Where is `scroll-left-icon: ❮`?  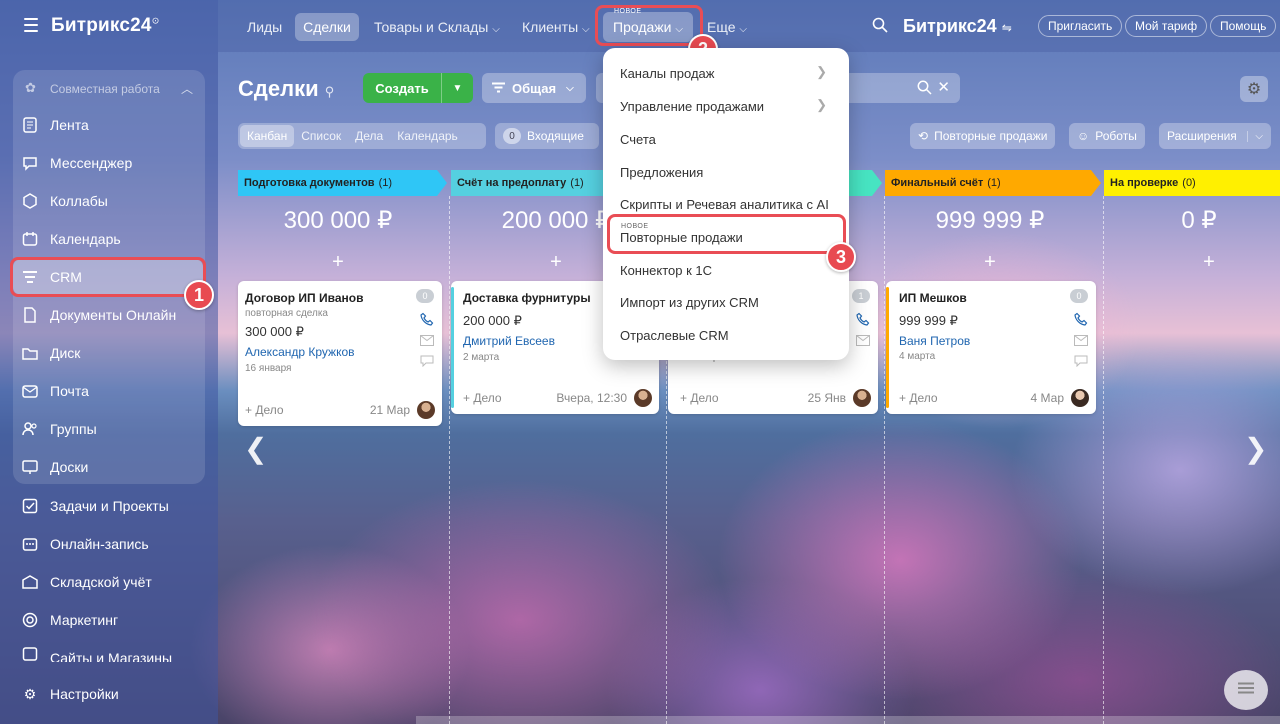 scroll-left-icon: ❮ is located at coordinates (255, 448).